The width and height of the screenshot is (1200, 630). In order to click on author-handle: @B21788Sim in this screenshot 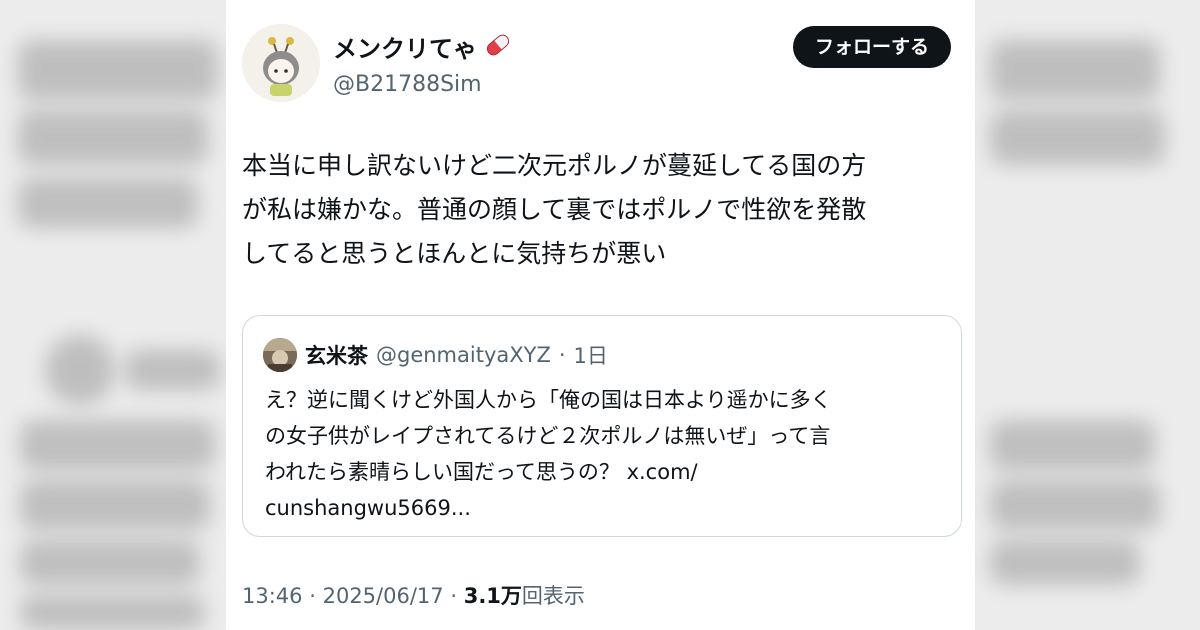, I will do `click(423, 85)`.